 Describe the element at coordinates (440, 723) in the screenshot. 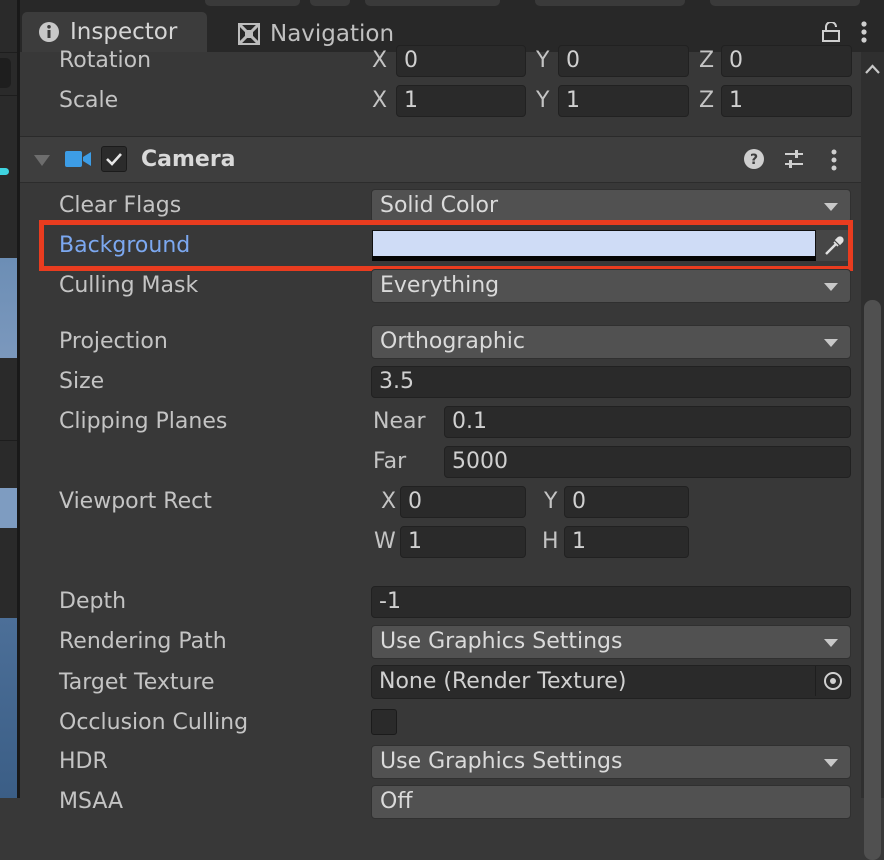

I see `occlusion-culling-row: Occlusion Culling` at that location.